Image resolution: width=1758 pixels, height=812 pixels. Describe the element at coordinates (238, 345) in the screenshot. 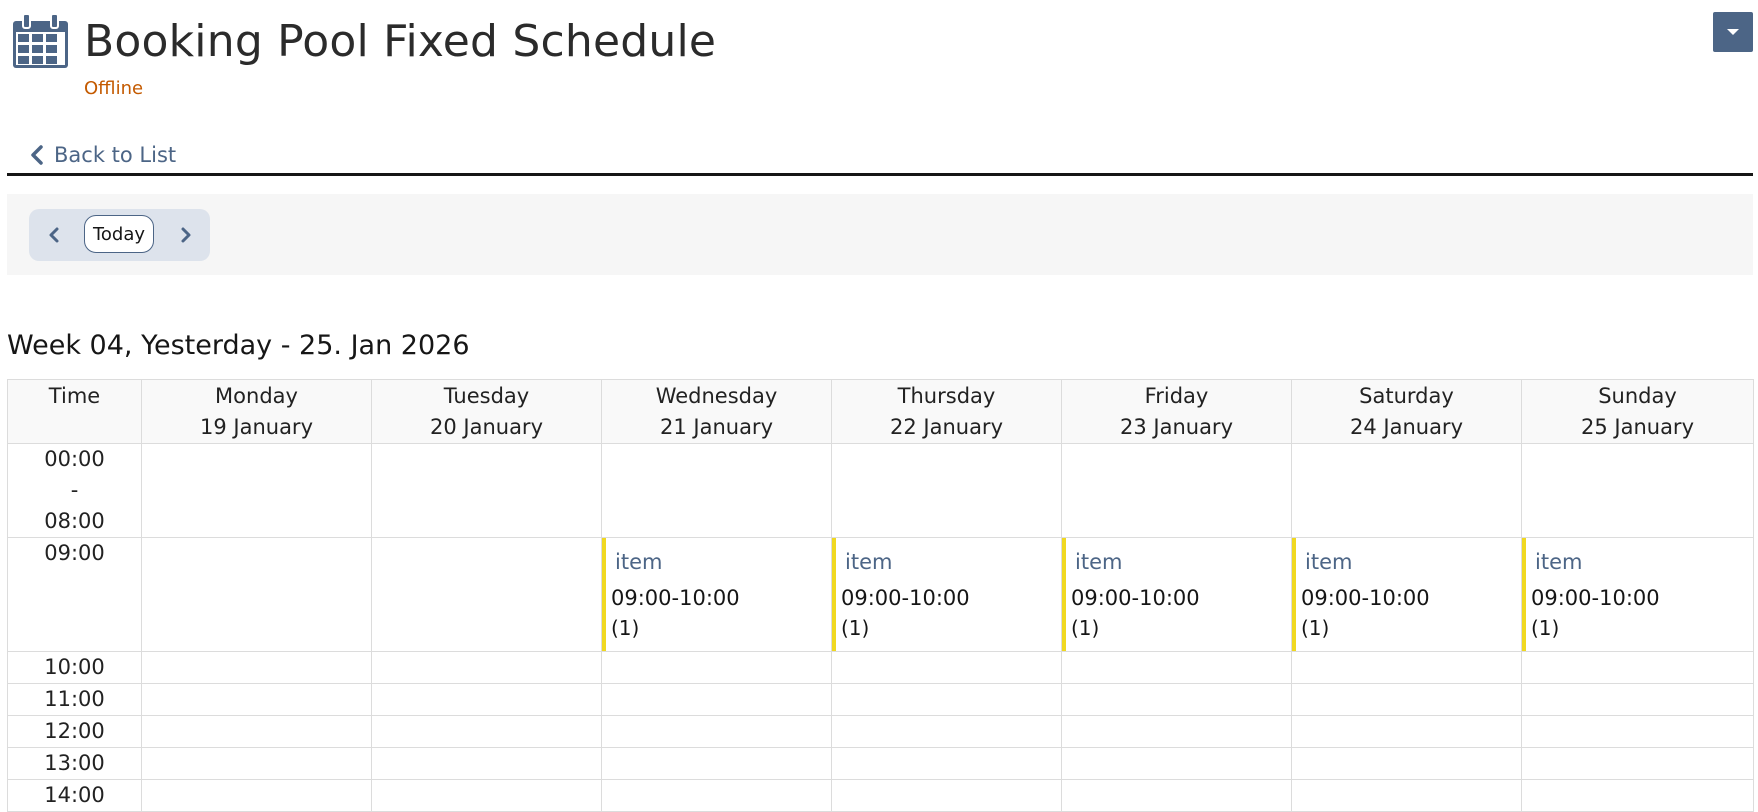

I see `week-title: Week 04, Yesterday - 25. Jan 2026` at that location.